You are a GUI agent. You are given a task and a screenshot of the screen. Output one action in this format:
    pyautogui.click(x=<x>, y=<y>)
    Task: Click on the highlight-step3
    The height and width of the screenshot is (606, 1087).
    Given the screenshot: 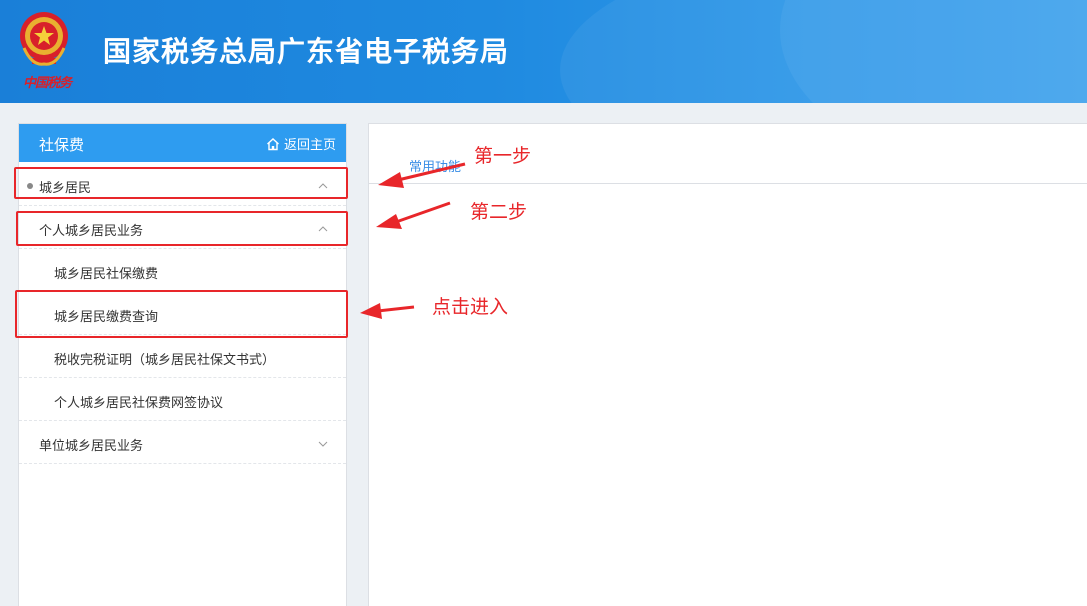 What is the action you would take?
    pyautogui.click(x=181, y=314)
    